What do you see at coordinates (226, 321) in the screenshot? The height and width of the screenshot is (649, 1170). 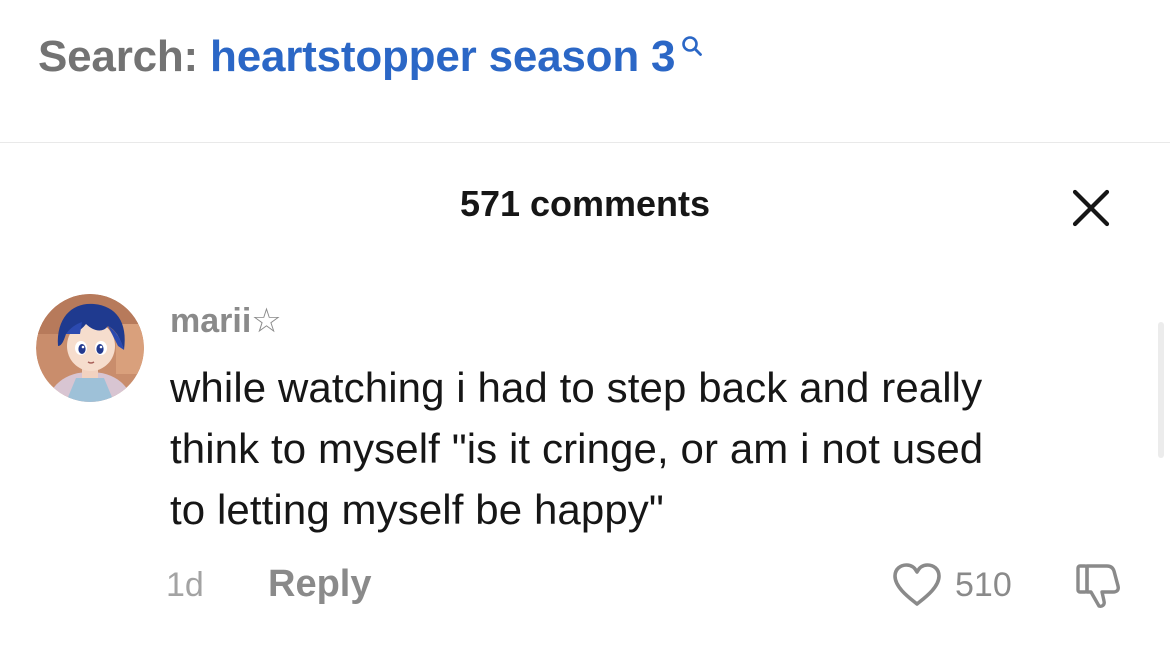 I see `comment-username: marii☆` at bounding box center [226, 321].